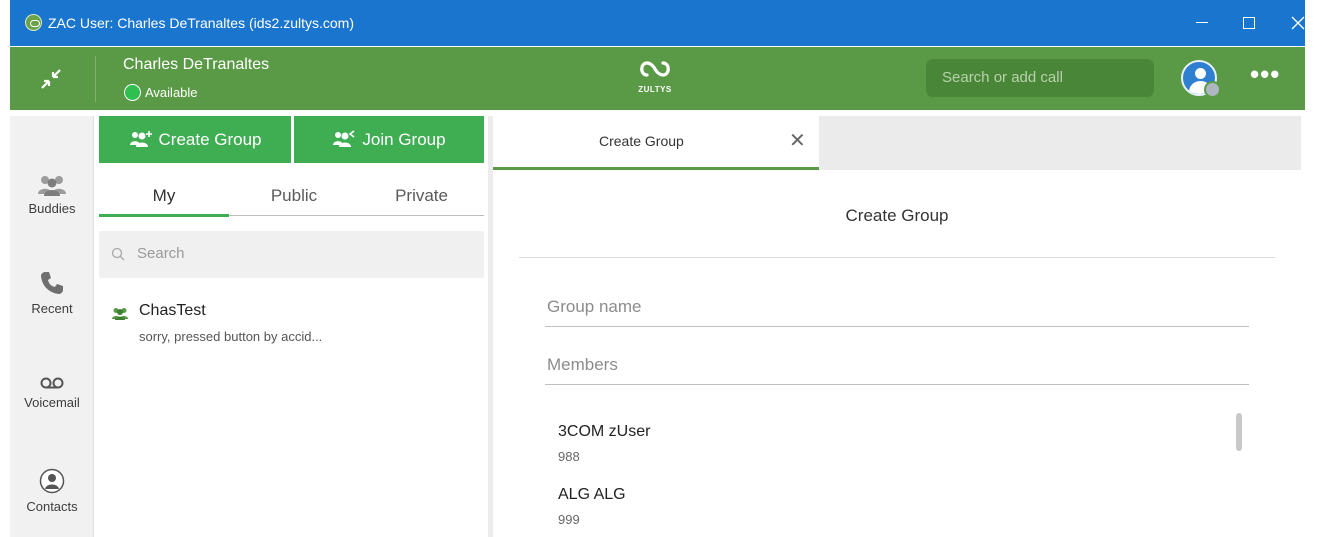 This screenshot has width=1327, height=537. What do you see at coordinates (797, 140) in the screenshot?
I see `close-tab-icon: ✕` at bounding box center [797, 140].